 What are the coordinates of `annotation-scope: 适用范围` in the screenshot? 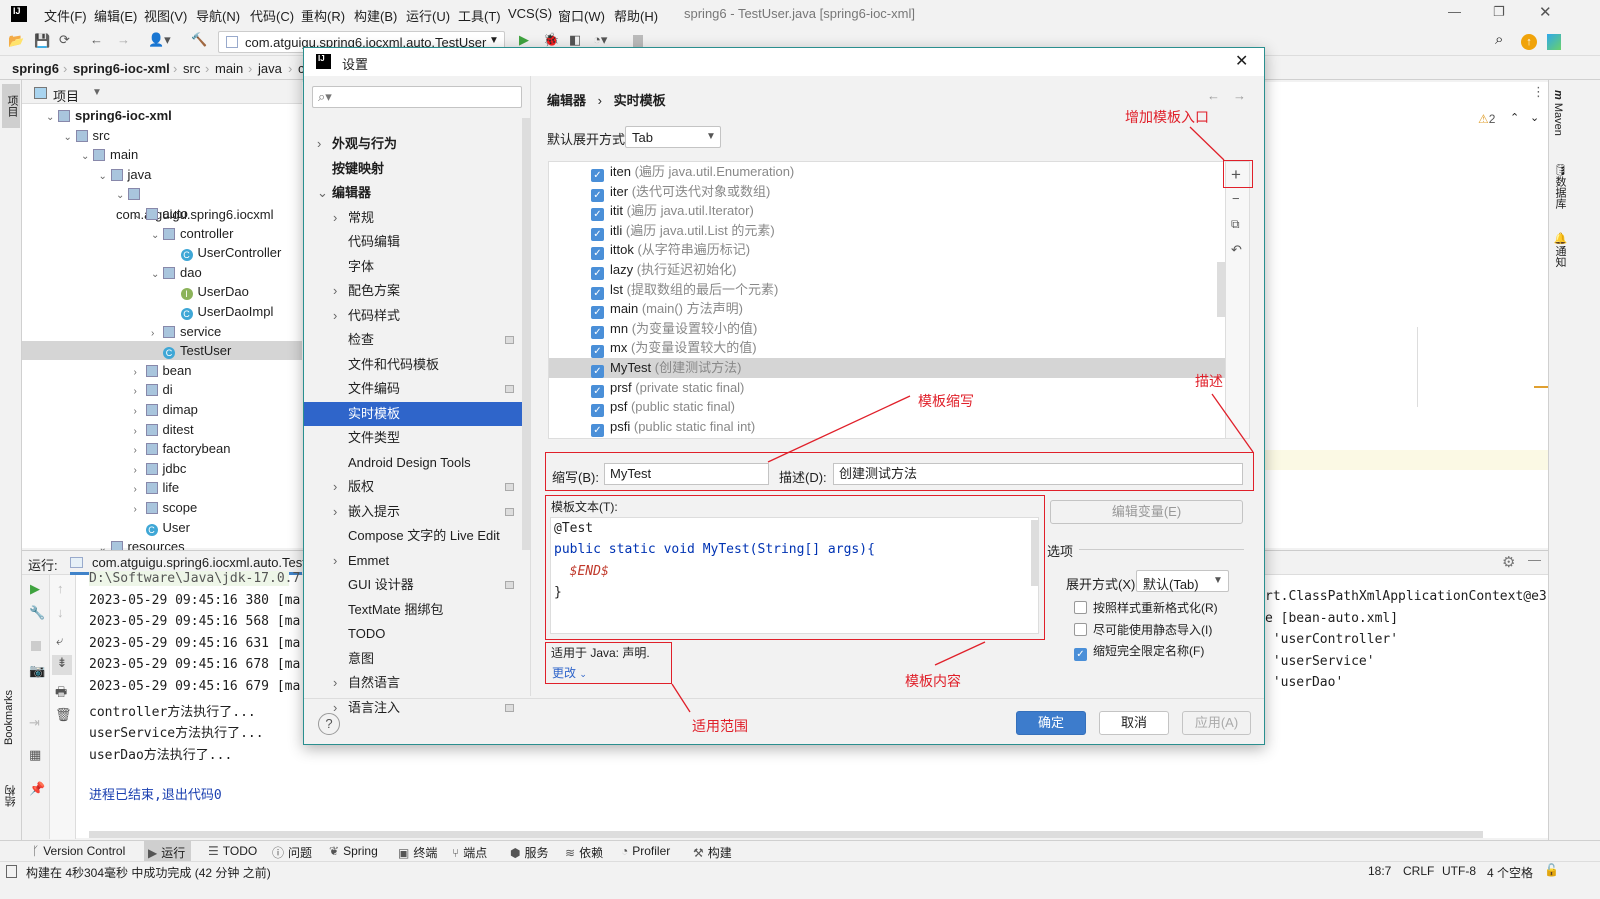 It's located at (720, 726).